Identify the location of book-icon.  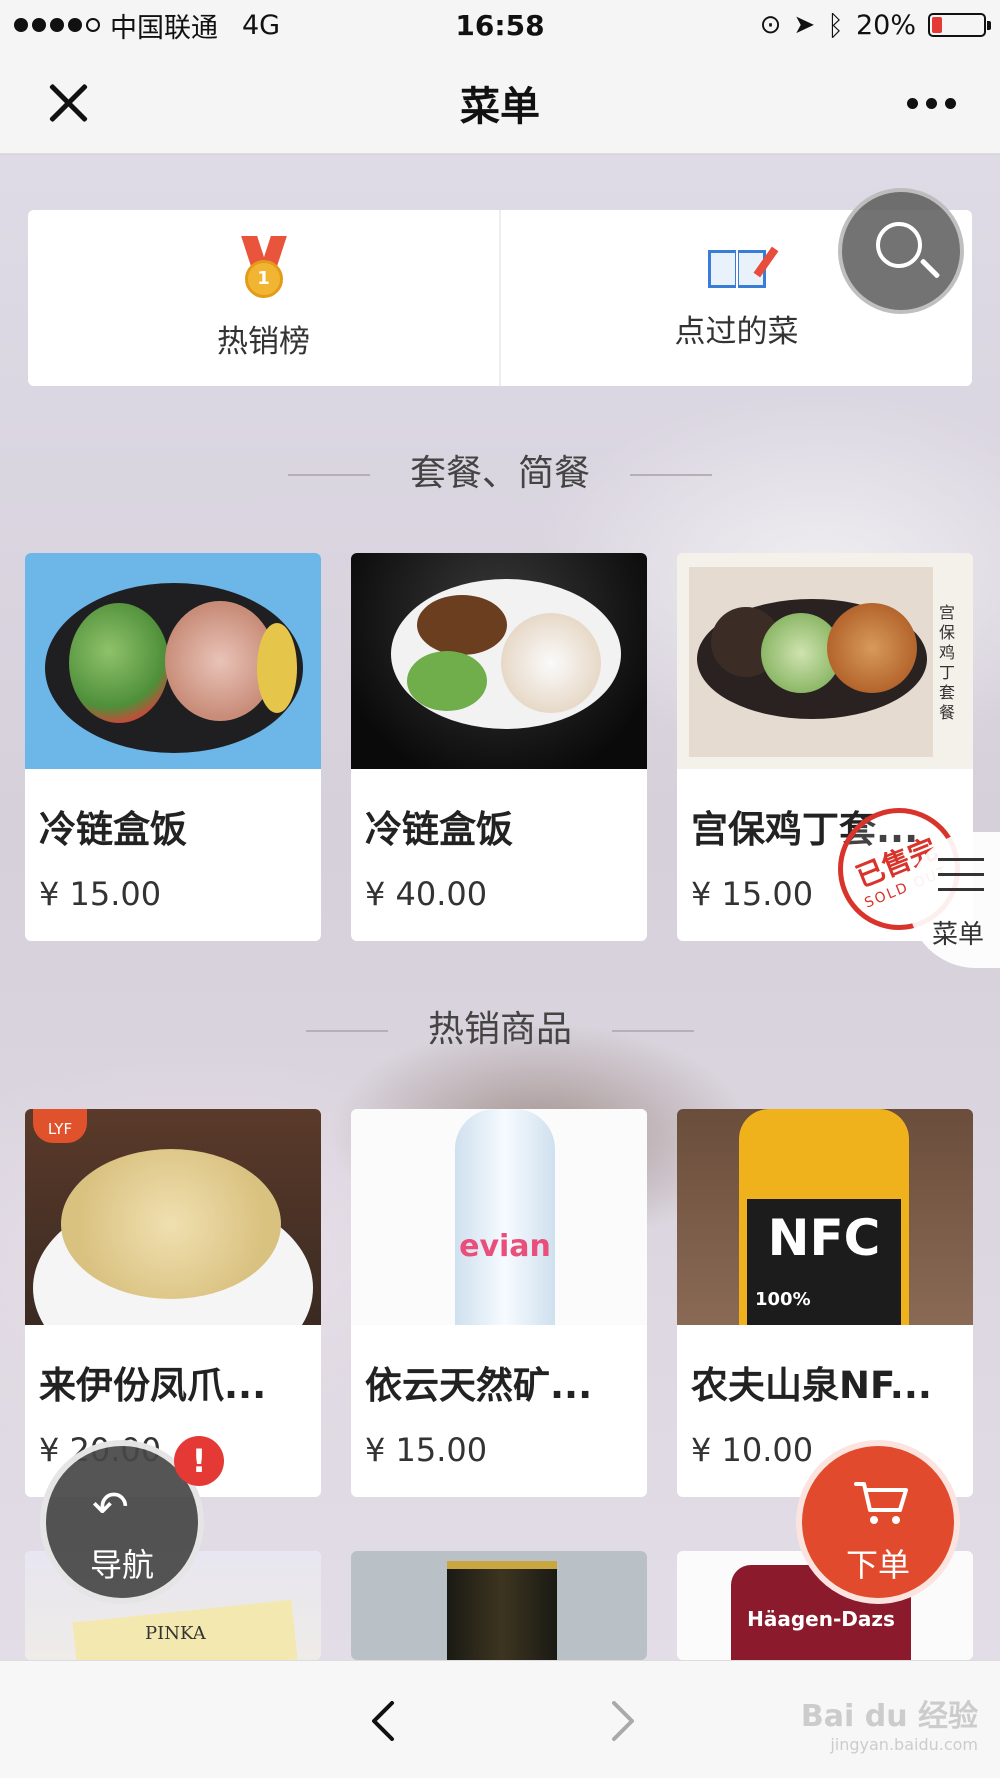
(742, 269).